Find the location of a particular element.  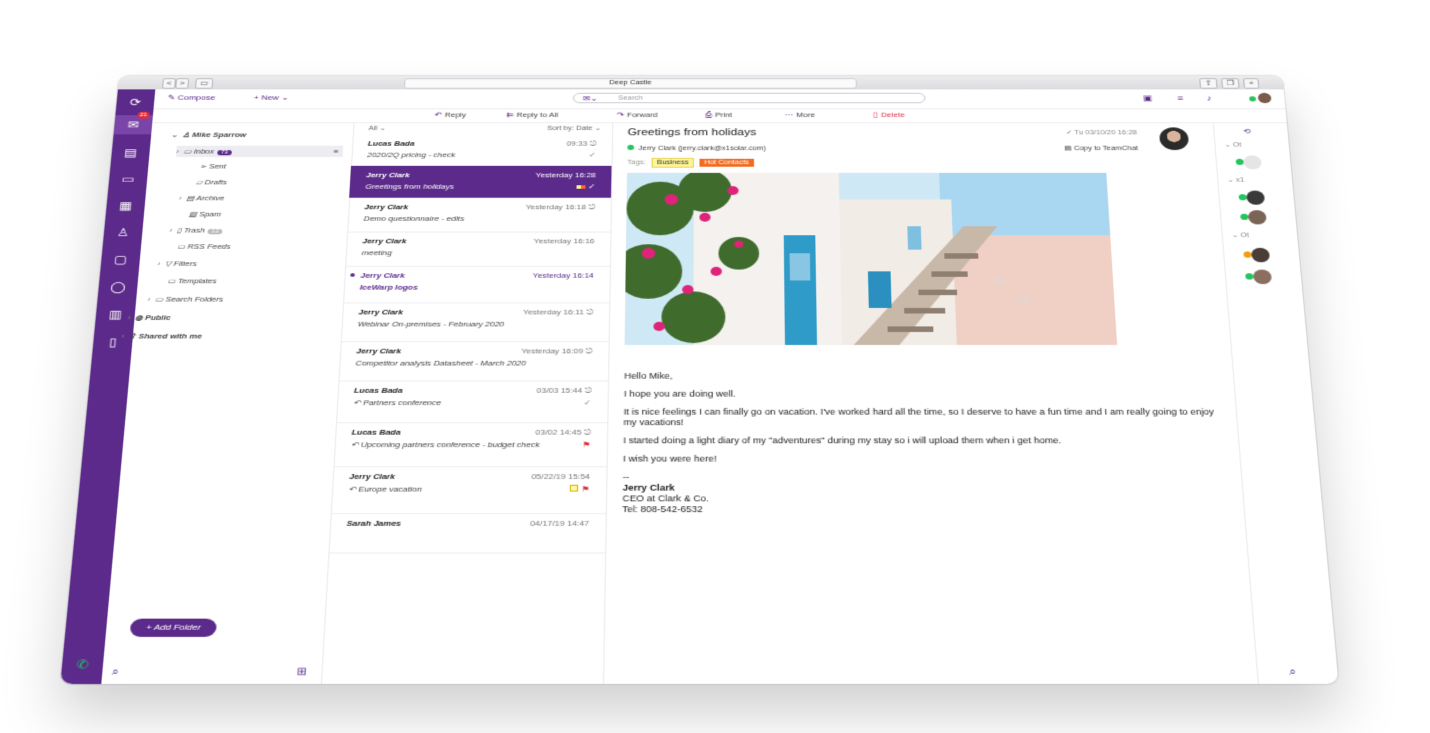

sort-icon: ≡ is located at coordinates (1180, 98).